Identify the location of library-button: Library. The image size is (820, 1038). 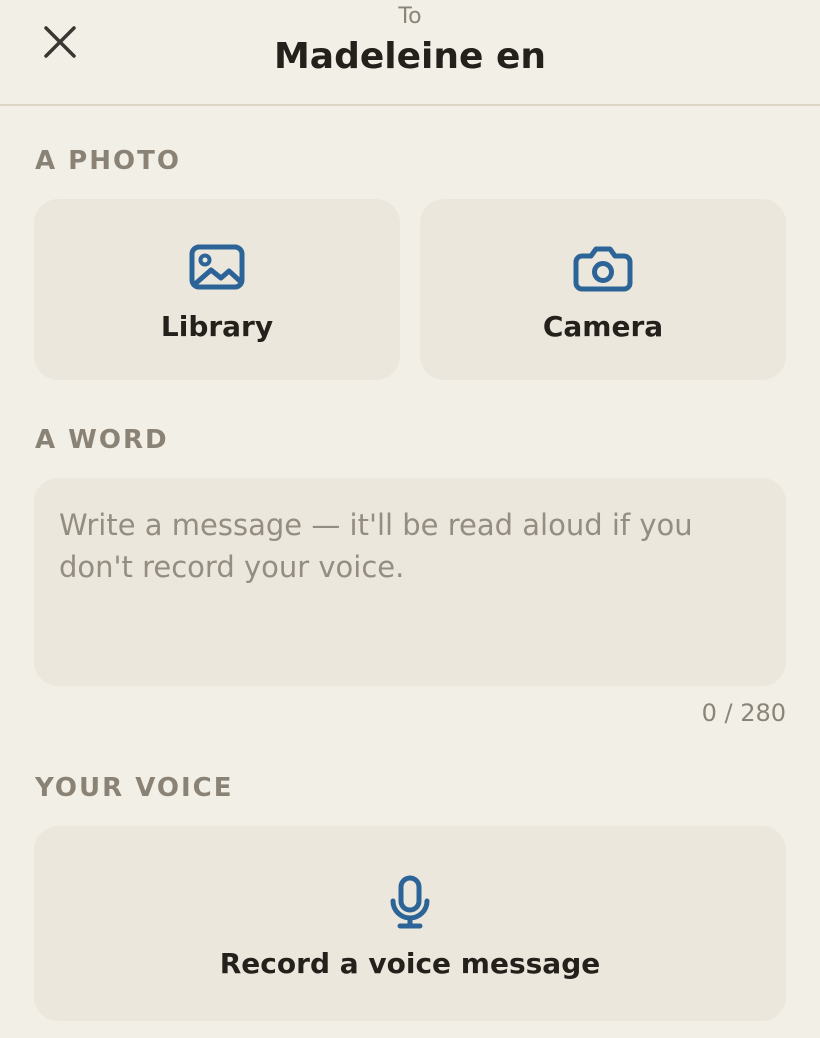
(217, 289).